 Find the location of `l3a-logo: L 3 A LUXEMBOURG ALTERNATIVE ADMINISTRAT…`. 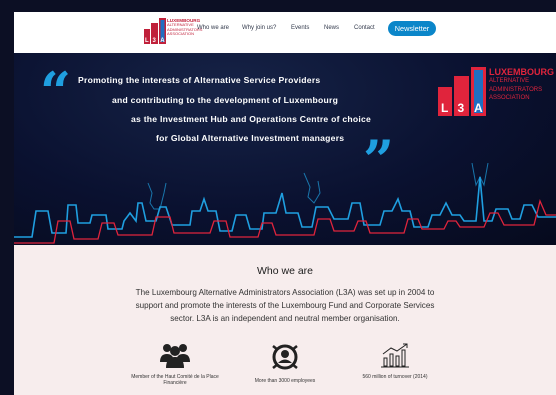

l3a-logo: L 3 A LUXEMBOURG ALTERNATIVE ADMINISTRAT… is located at coordinates (172, 31).